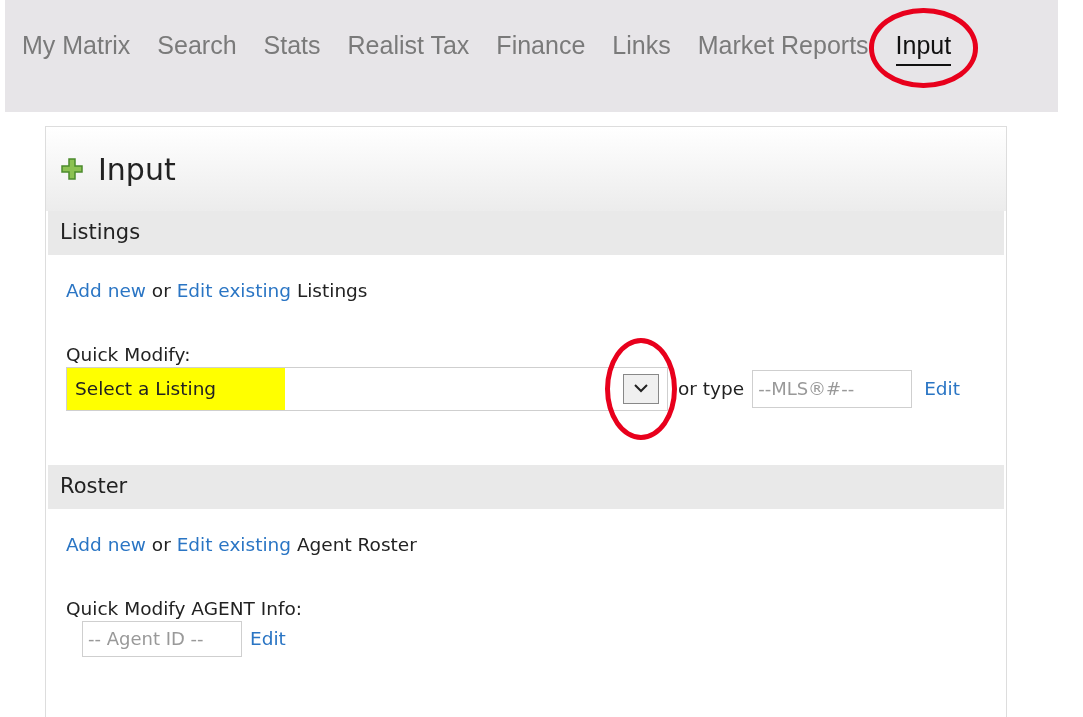  What do you see at coordinates (367, 388) in the screenshot?
I see `listing-dropdown: Select a Listing` at bounding box center [367, 388].